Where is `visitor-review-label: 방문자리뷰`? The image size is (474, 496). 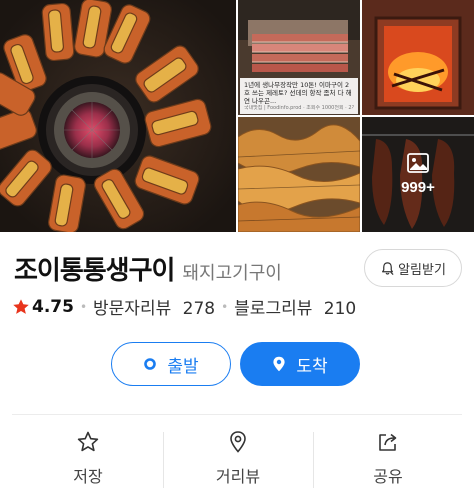 visitor-review-label: 방문자리뷰 is located at coordinates (132, 309).